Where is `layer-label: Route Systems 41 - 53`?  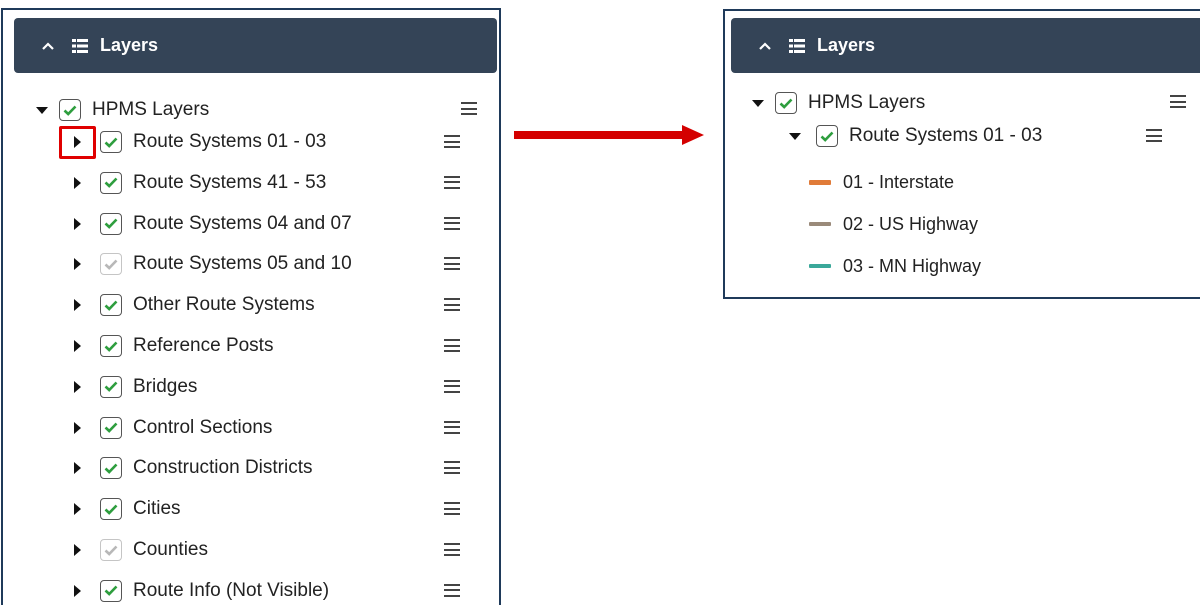
layer-label: Route Systems 41 - 53 is located at coordinates (230, 182).